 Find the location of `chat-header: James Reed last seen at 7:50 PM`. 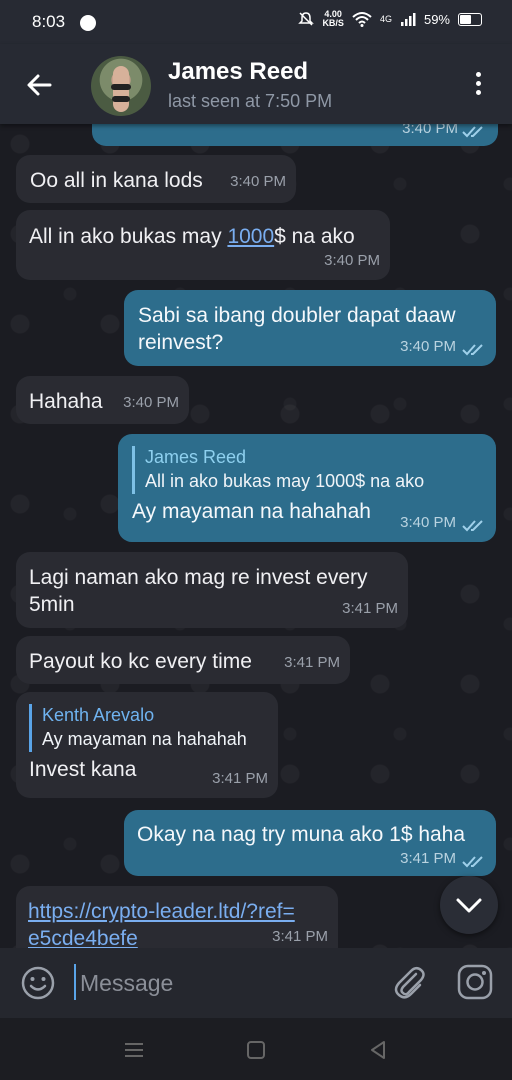

chat-header: James Reed last seen at 7:50 PM is located at coordinates (256, 84).